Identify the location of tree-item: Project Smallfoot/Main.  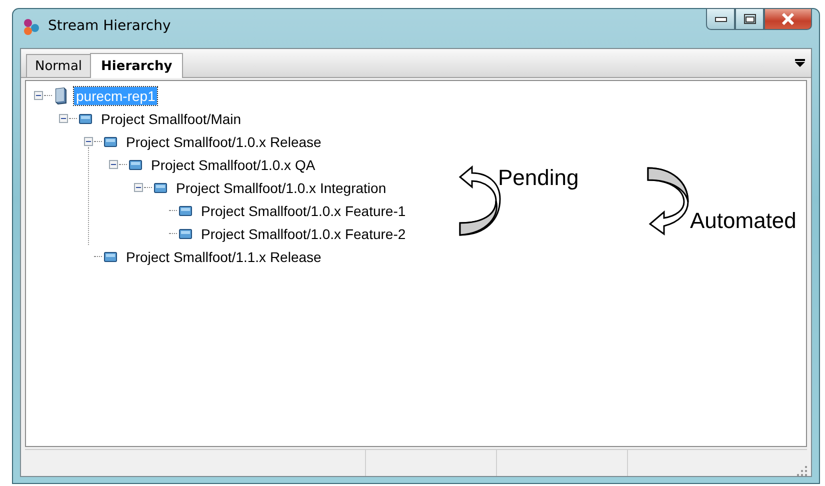
(171, 119).